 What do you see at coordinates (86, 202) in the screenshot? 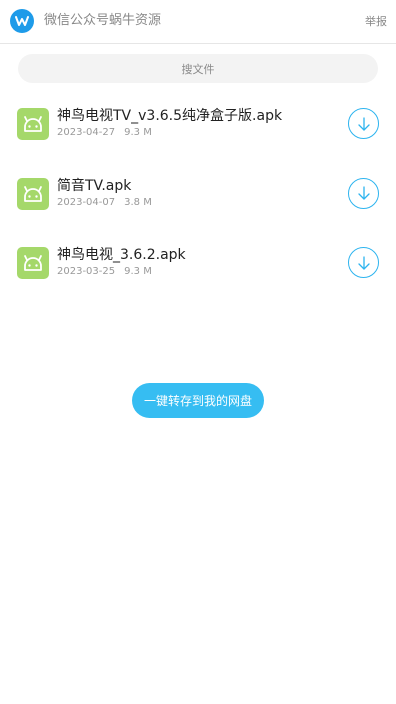
I see `file-date: 2023-04-07` at bounding box center [86, 202].